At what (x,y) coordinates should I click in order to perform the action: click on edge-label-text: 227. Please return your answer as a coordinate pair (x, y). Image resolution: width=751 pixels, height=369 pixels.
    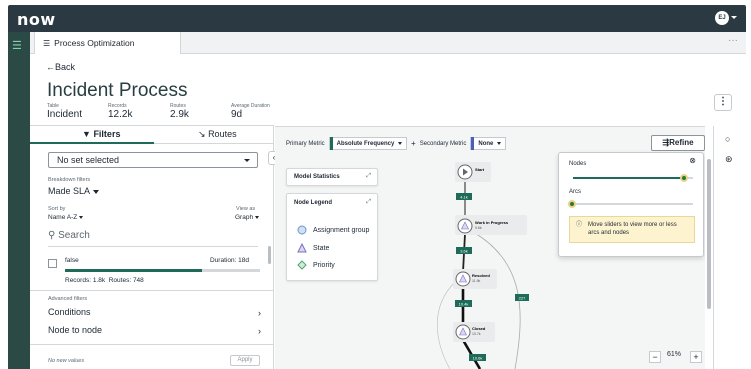
    Looking at the image, I should click on (522, 298).